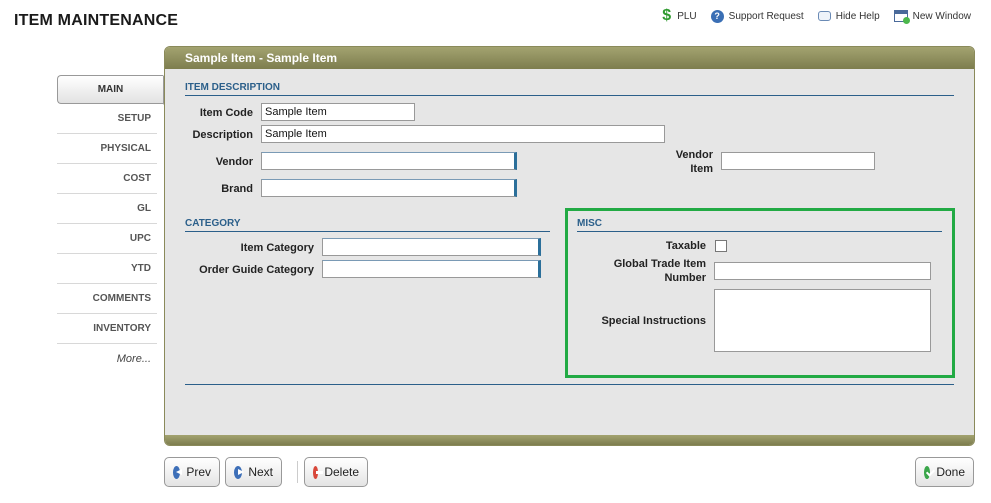 The height and width of the screenshot is (503, 991). Describe the element at coordinates (857, 16) in the screenshot. I see `hide-help-label: Hide Help` at that location.